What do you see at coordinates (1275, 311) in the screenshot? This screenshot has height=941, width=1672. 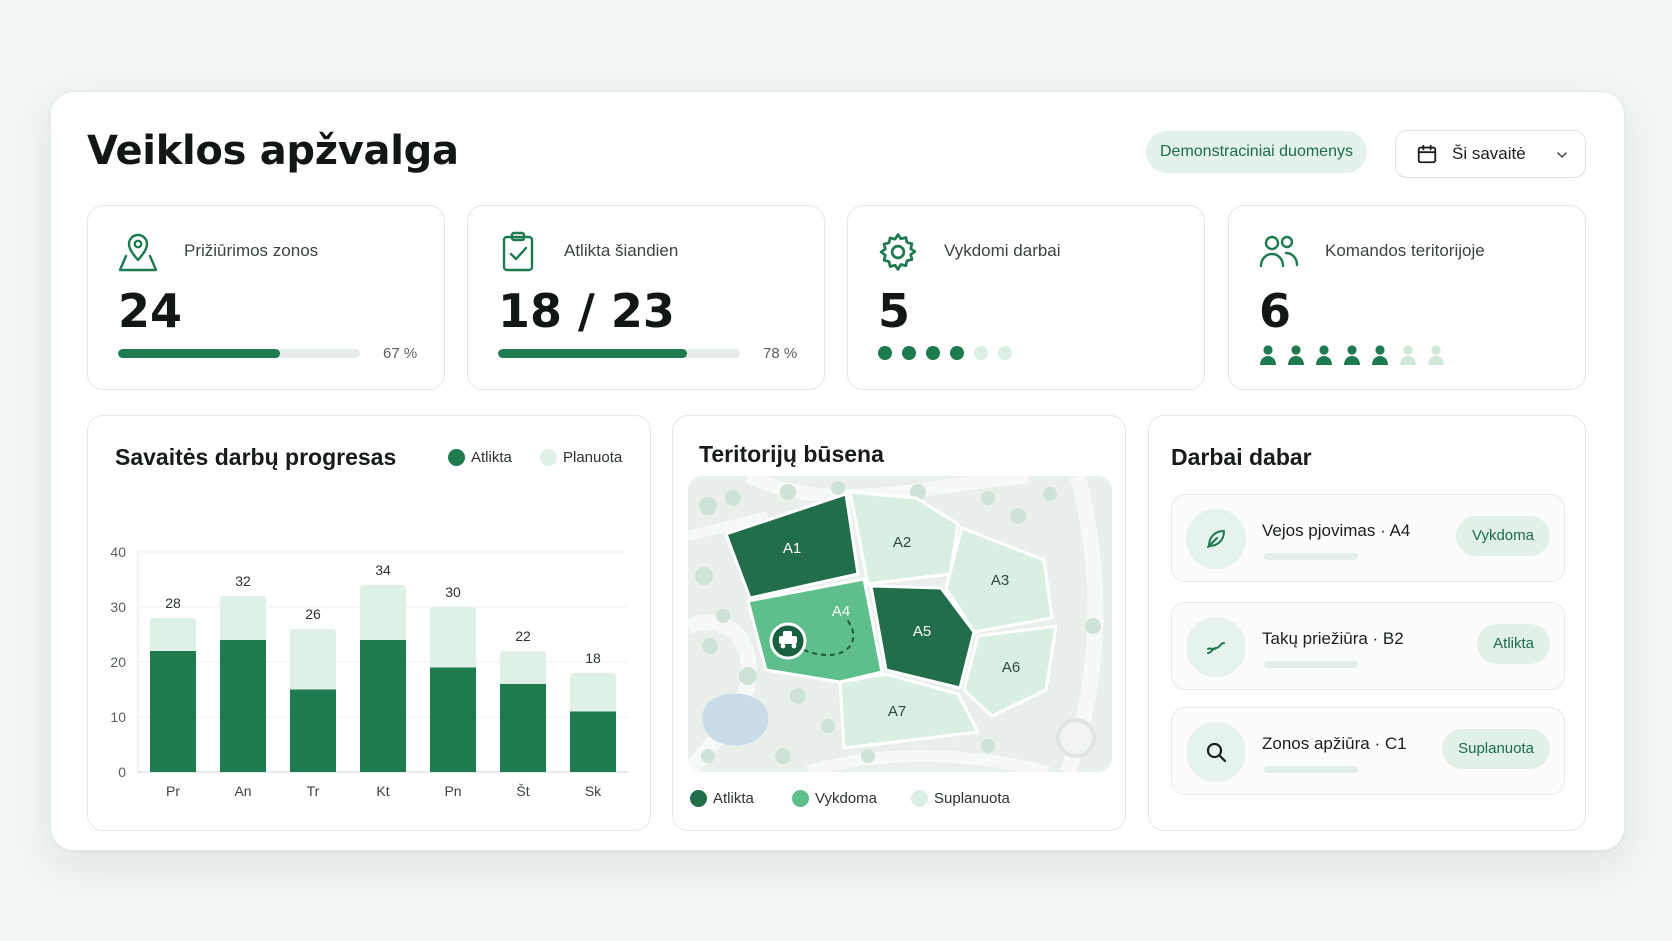 I see `kpi-value: 6` at bounding box center [1275, 311].